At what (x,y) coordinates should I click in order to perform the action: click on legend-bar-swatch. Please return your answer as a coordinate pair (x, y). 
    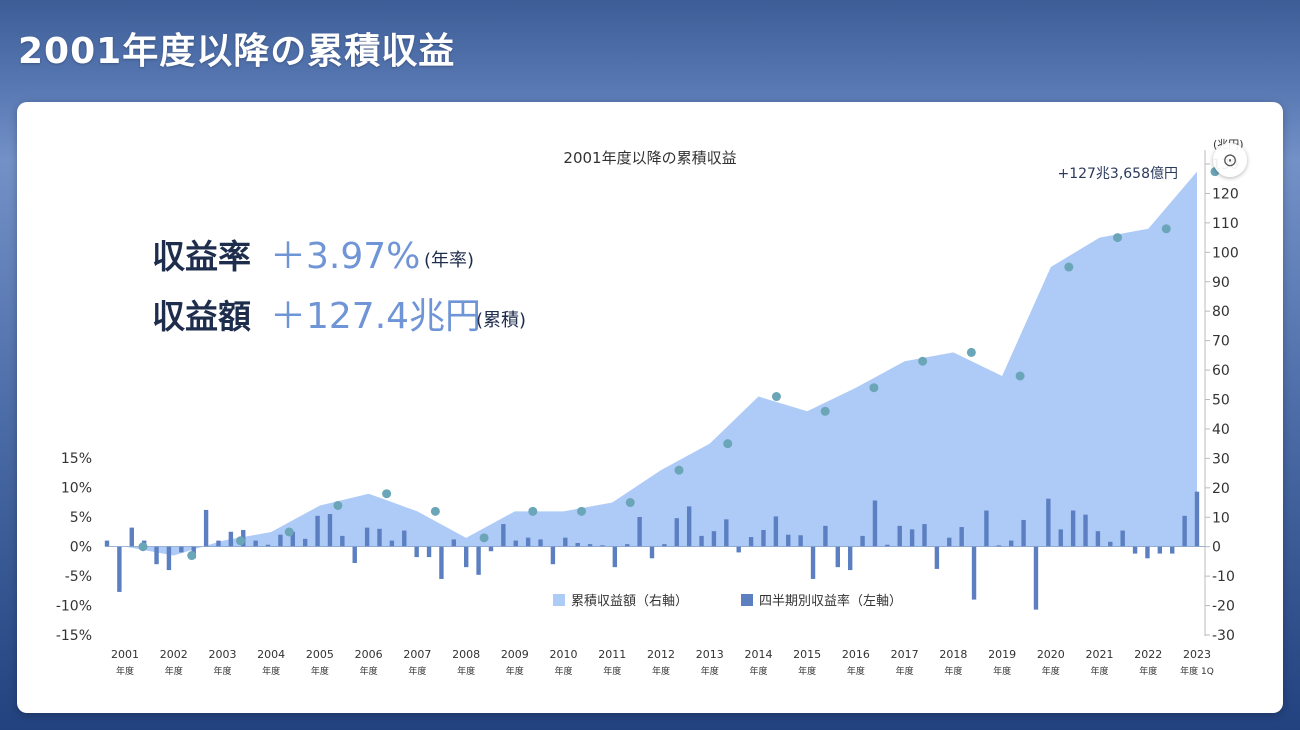
    Looking at the image, I should click on (747, 600).